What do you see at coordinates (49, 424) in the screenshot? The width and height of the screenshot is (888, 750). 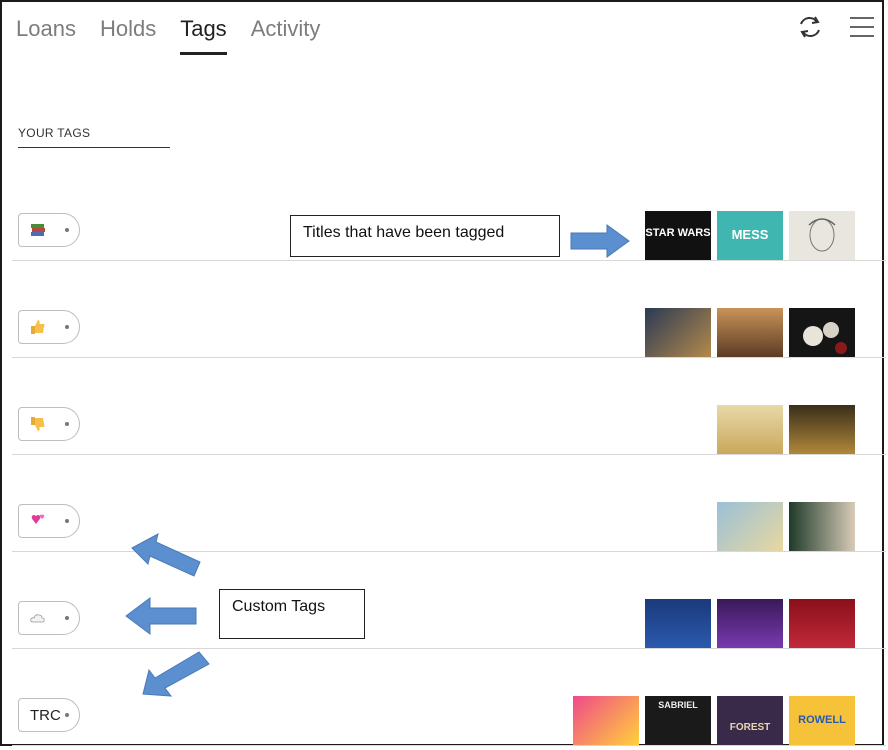 I see `tag-thumbs-down` at bounding box center [49, 424].